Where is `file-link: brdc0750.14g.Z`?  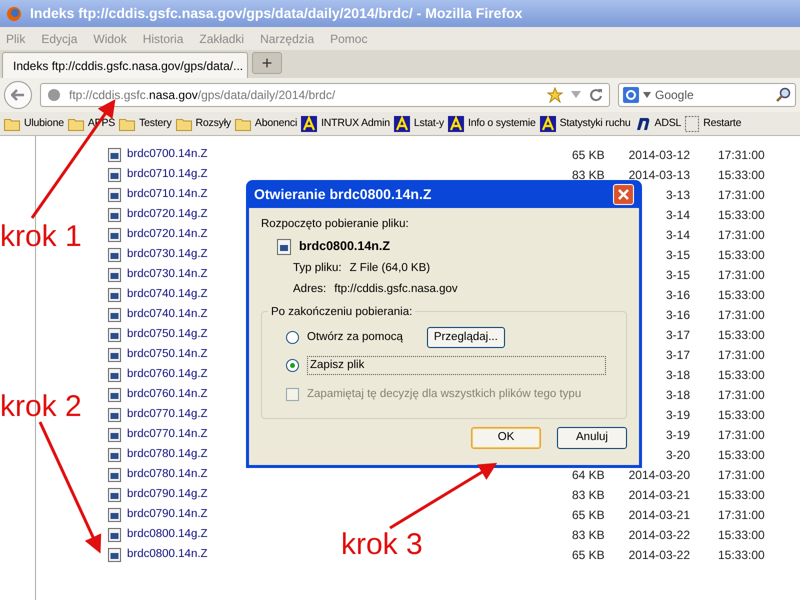 file-link: brdc0750.14g.Z is located at coordinates (172, 335).